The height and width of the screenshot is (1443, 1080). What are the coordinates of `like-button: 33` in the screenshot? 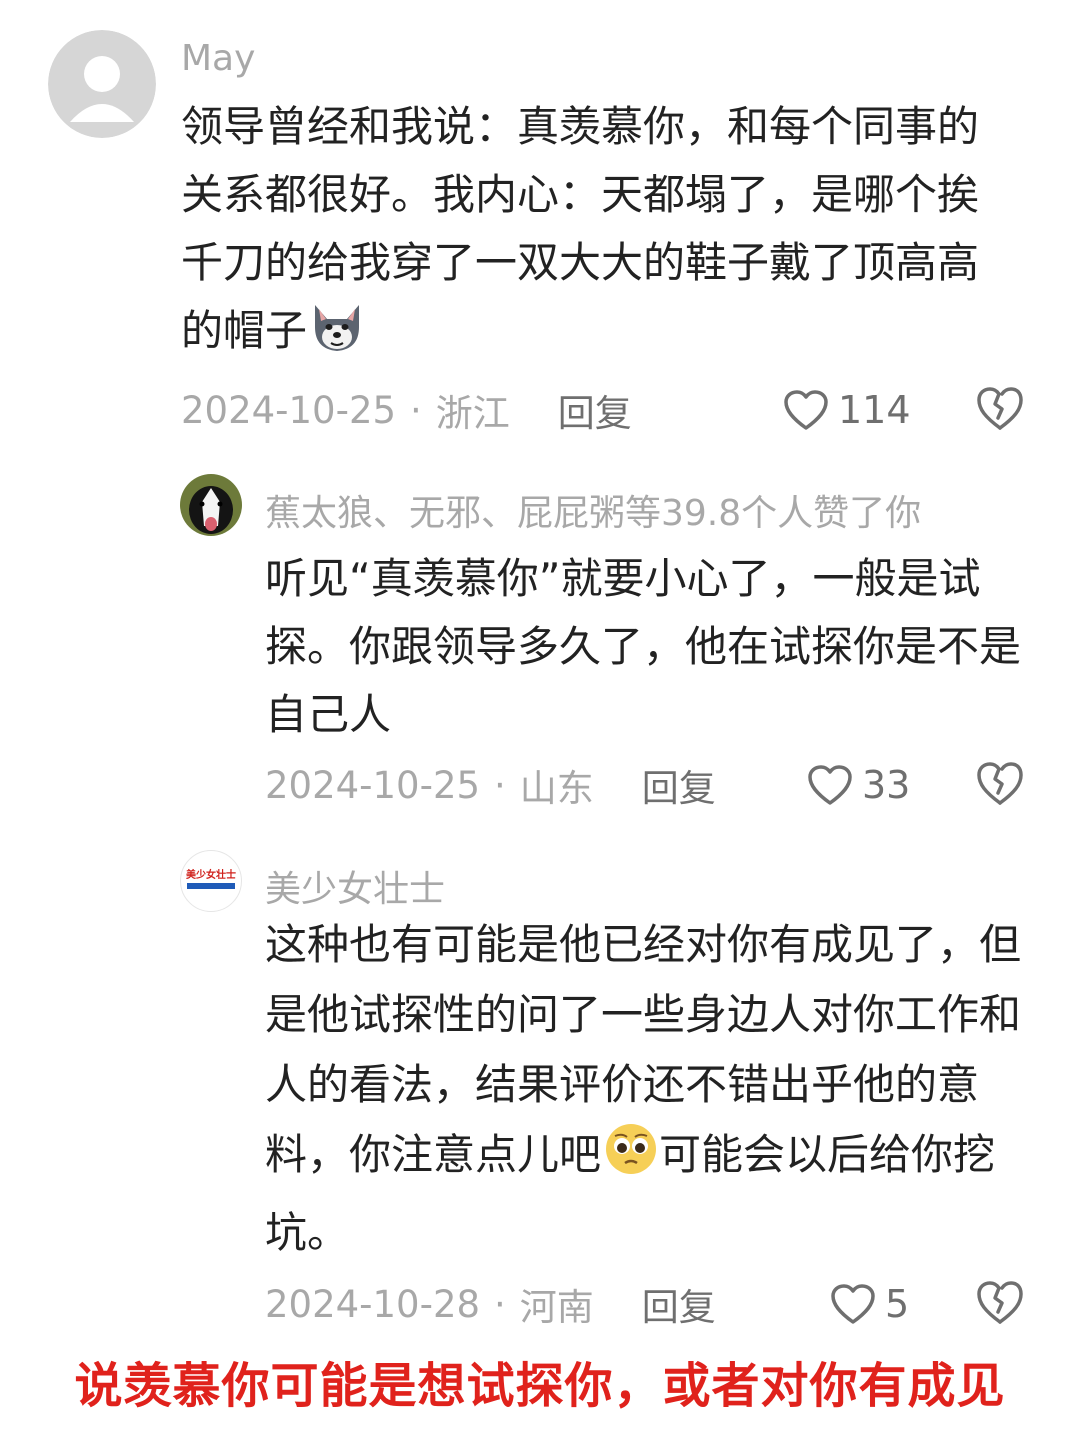 It's located at (858, 785).